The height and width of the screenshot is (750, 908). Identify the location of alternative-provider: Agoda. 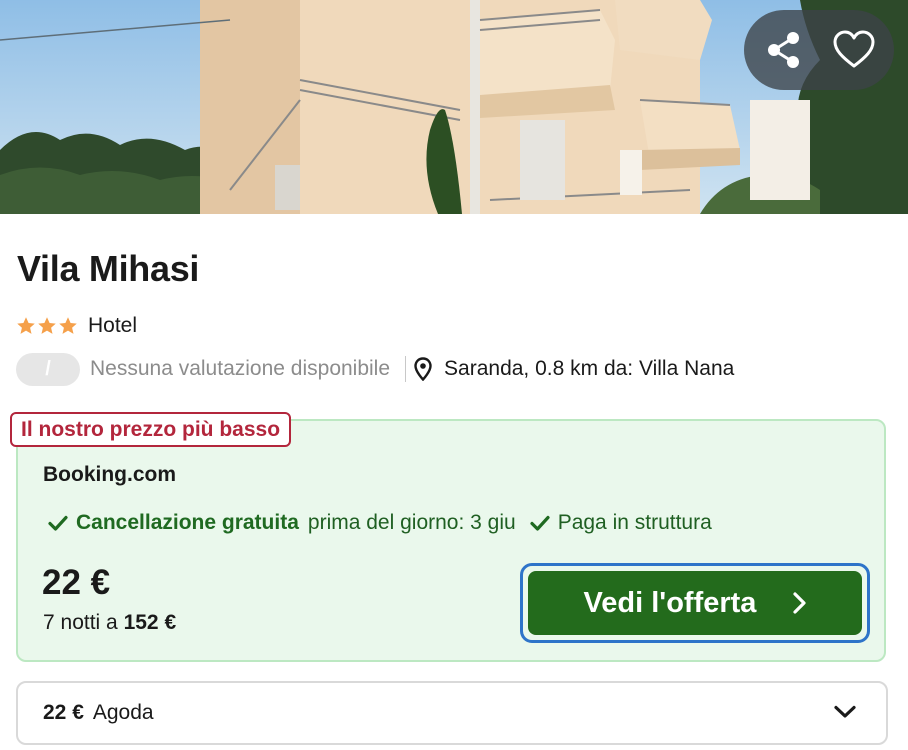
(123, 712).